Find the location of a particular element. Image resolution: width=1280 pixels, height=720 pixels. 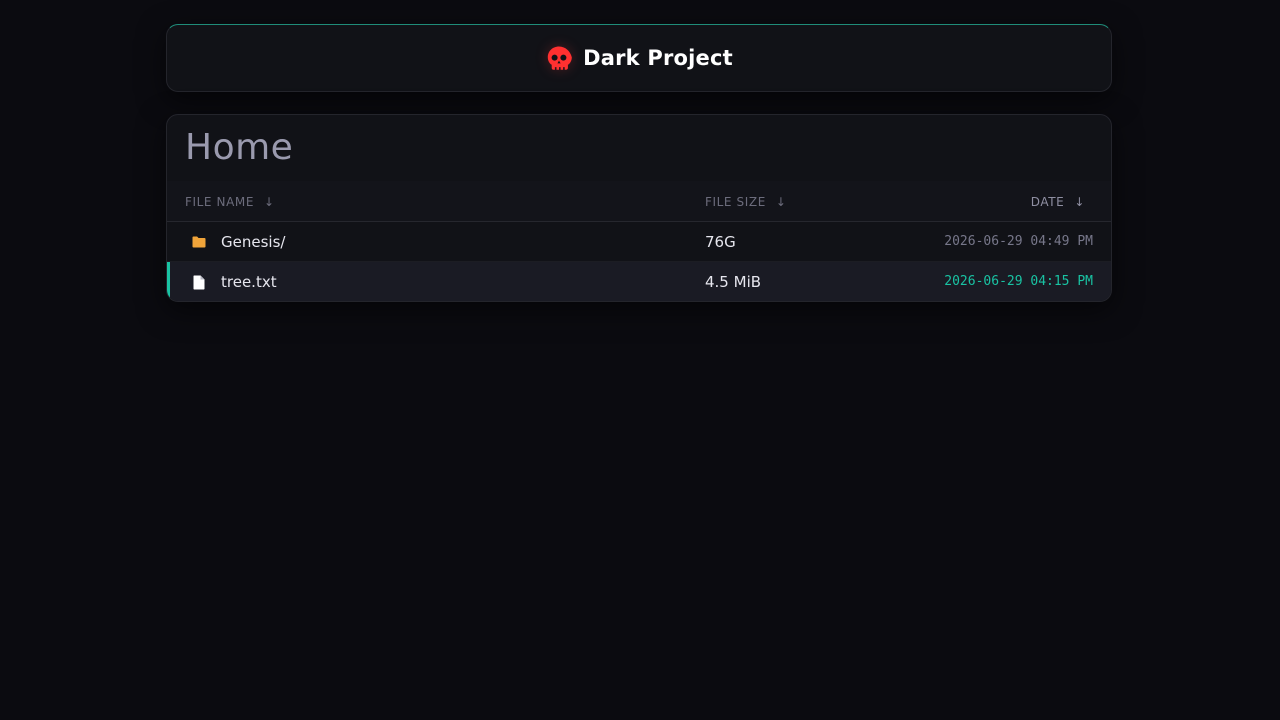

app-title: Dark Project is located at coordinates (658, 58).